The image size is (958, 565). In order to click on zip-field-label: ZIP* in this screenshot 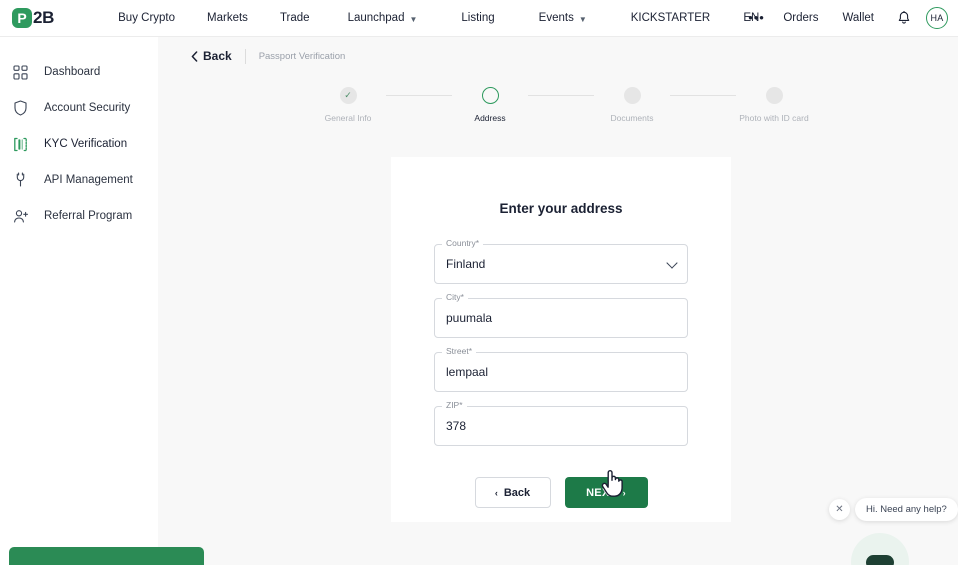, I will do `click(454, 405)`.